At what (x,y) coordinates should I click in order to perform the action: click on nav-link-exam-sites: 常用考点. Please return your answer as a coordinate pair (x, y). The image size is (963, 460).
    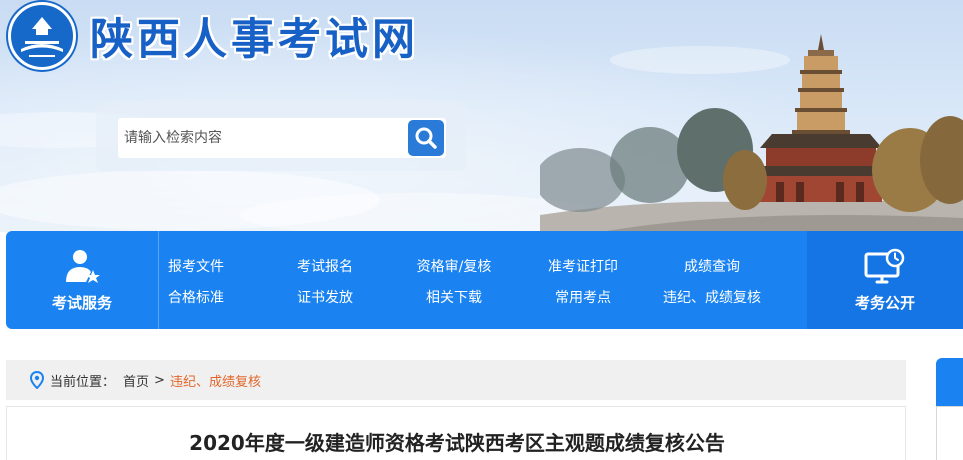
    Looking at the image, I should click on (583, 297).